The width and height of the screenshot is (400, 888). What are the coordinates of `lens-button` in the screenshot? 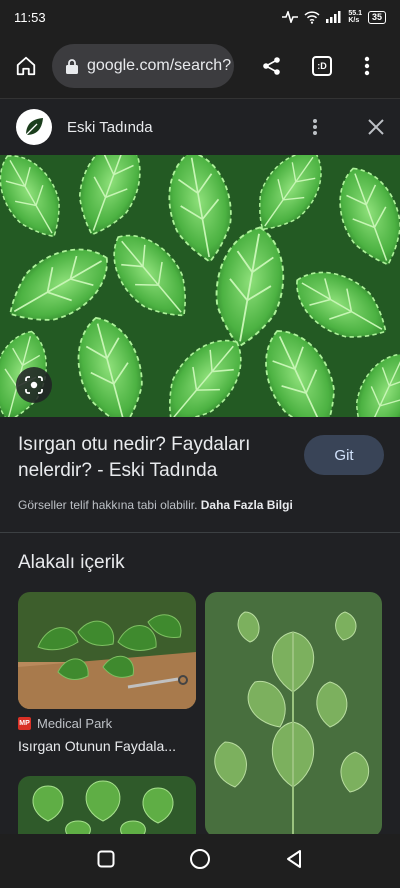 It's located at (34, 385).